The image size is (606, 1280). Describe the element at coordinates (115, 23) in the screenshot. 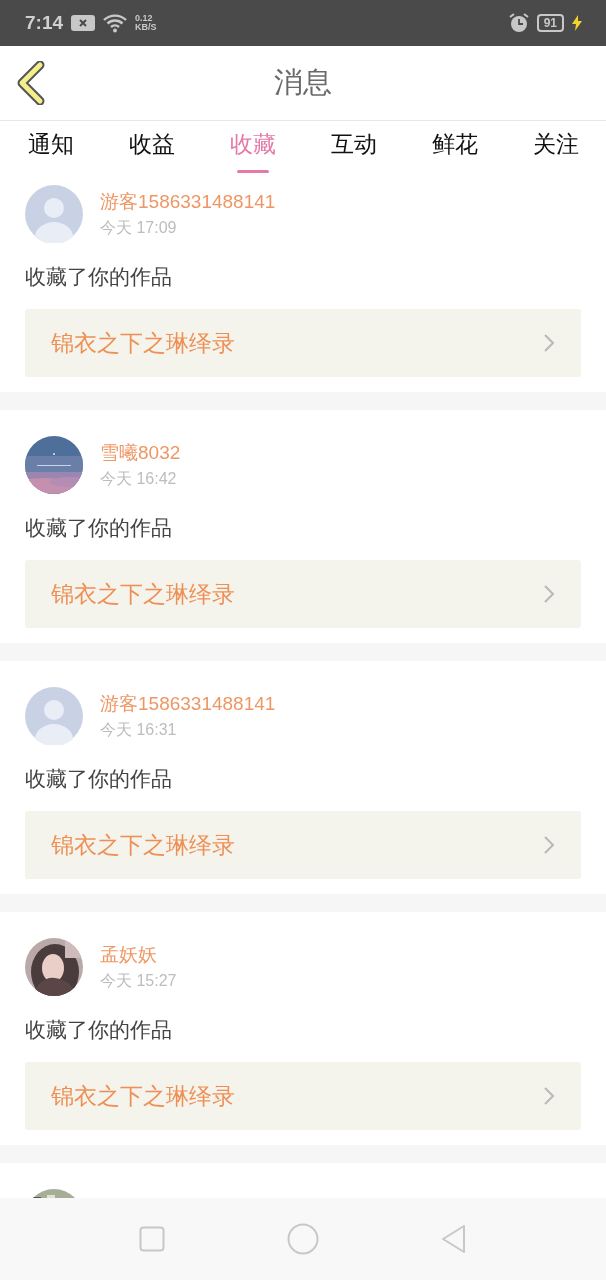

I see `wifi-icon` at that location.